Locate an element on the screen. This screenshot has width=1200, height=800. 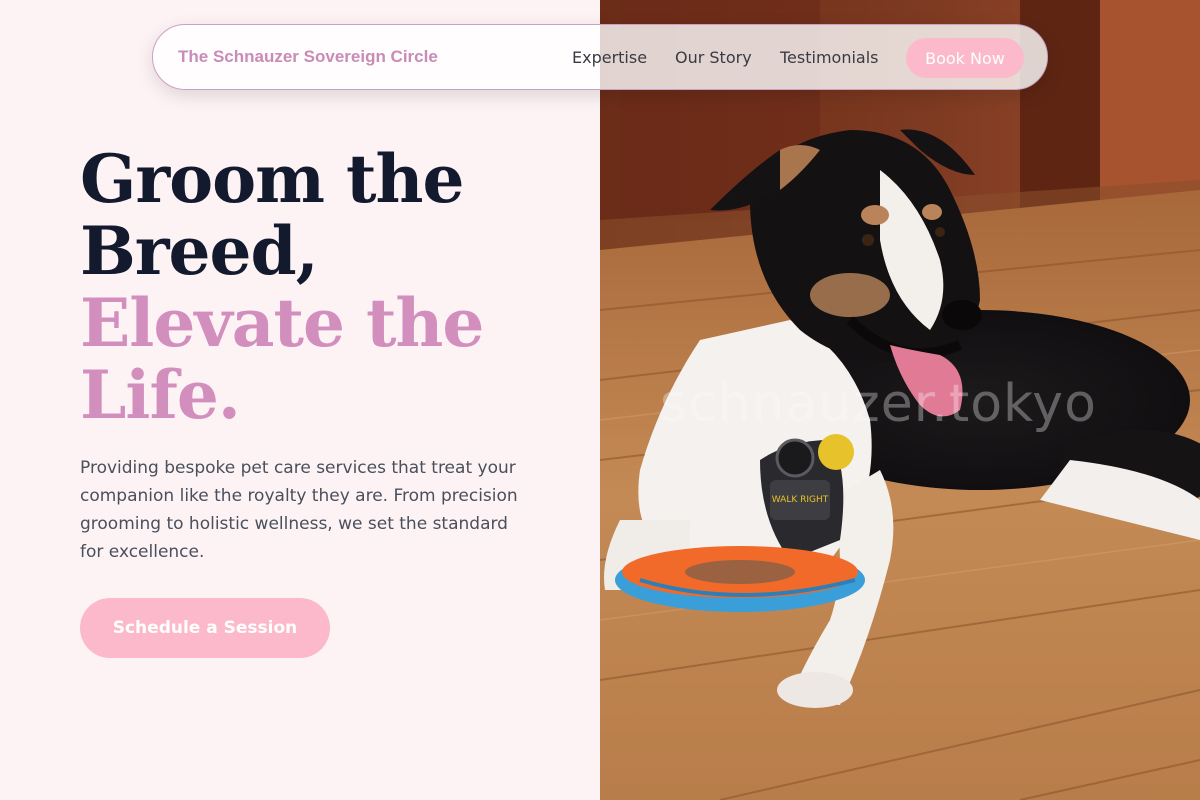
nav-link-expertise: Expertise is located at coordinates (609, 57).